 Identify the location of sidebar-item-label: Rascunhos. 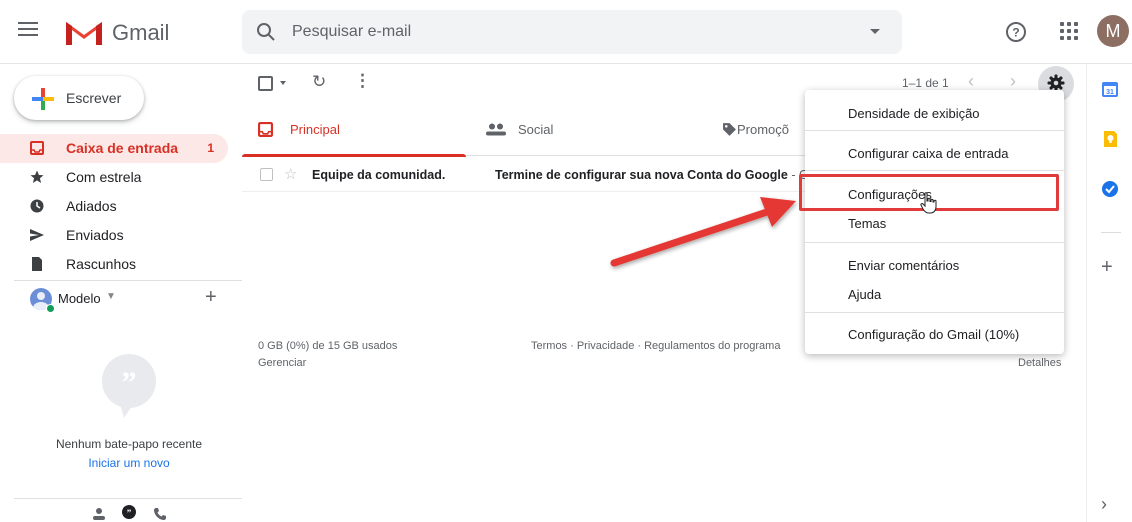
(101, 264).